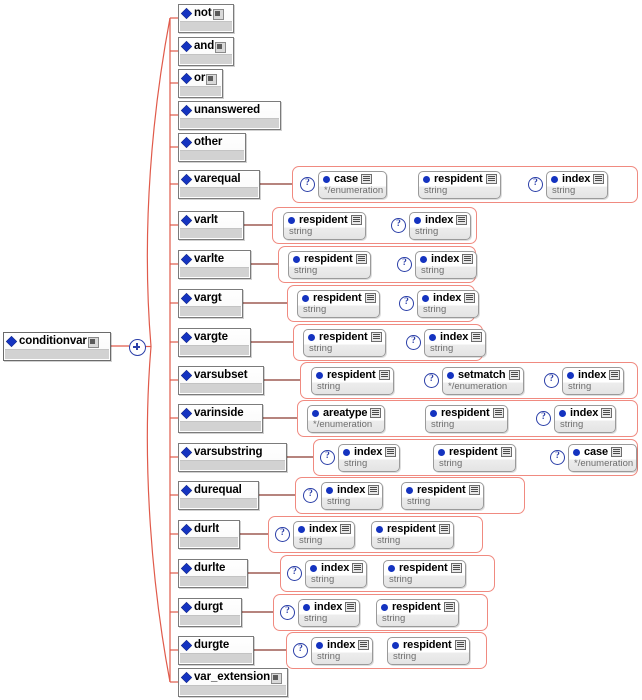 The image size is (642, 700). I want to click on element-node-header: var_extension, so click(233, 677).